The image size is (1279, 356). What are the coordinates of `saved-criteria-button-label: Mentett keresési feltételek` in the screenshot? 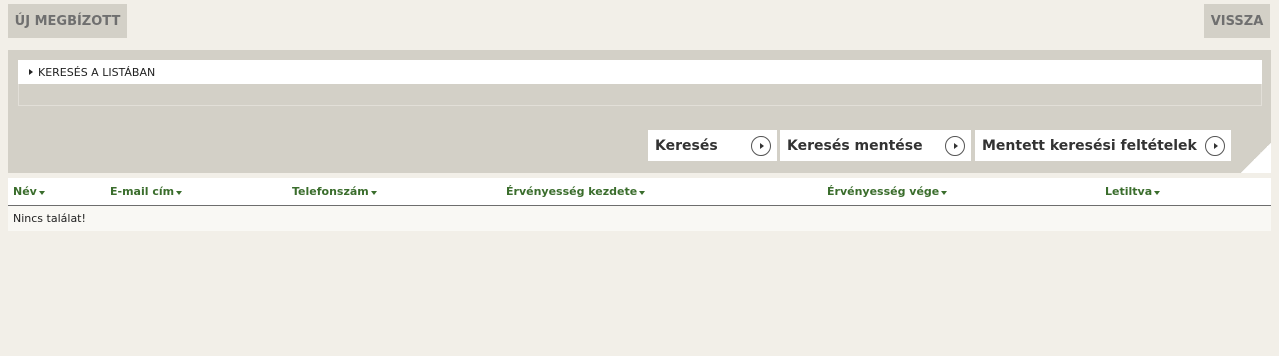 It's located at (1089, 145).